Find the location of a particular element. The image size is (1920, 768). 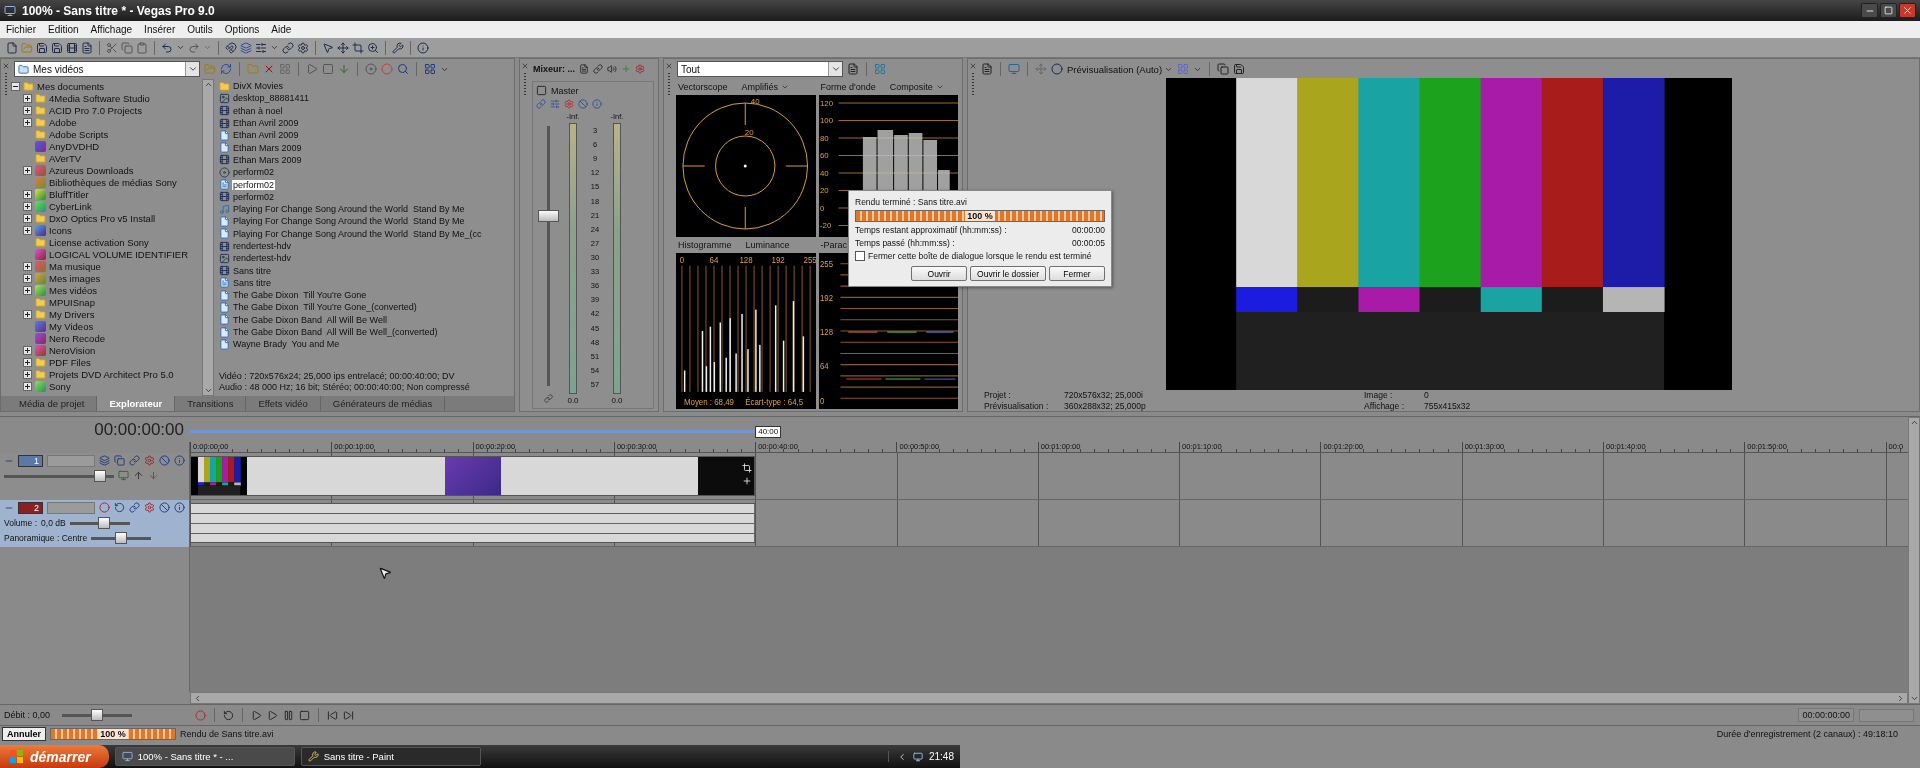

cancel-button: Annuler is located at coordinates (24, 734).